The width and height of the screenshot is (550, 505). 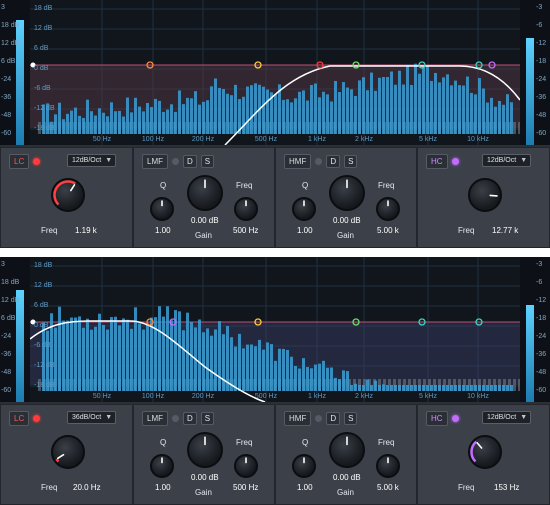 I want to click on low-cut-slope-select: 12dB/Oct ▼, so click(x=92, y=160).